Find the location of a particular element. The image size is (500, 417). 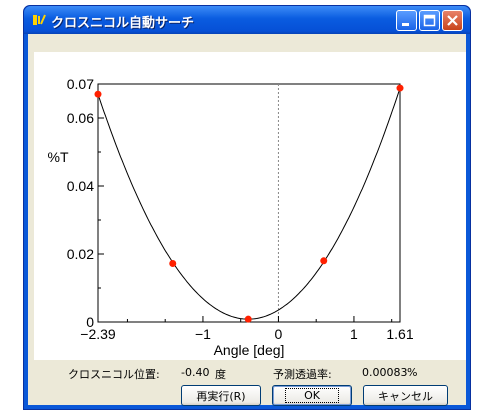

rerun-button-label: 再実行(R) is located at coordinates (221, 396).